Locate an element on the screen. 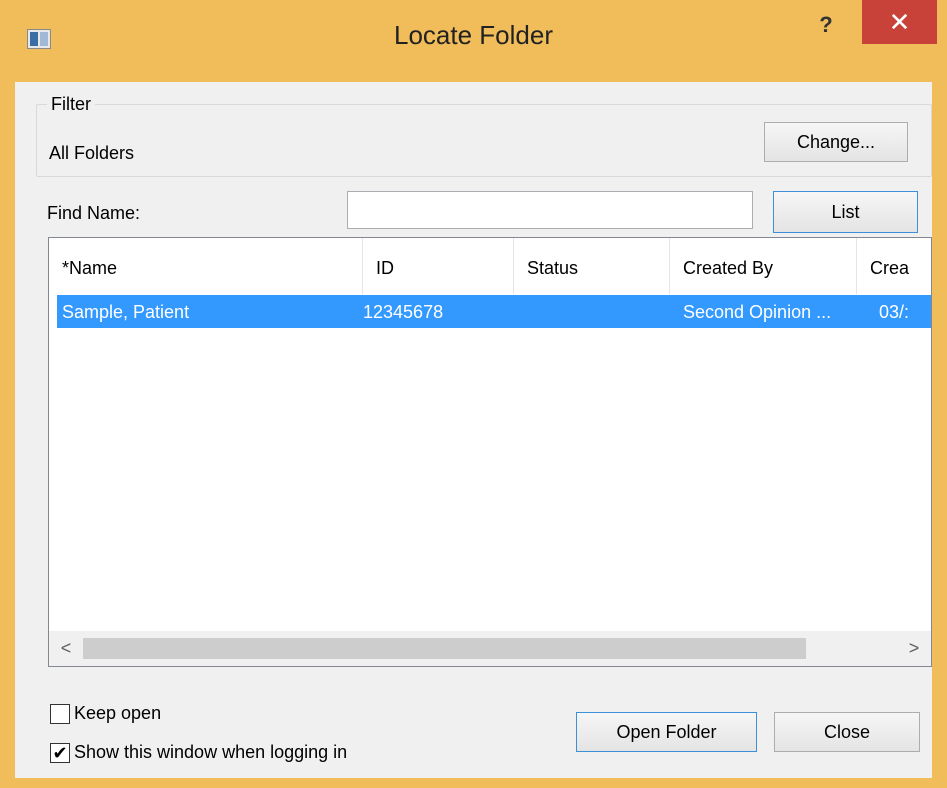  horizontal-scrollbar: < > is located at coordinates (490, 648).